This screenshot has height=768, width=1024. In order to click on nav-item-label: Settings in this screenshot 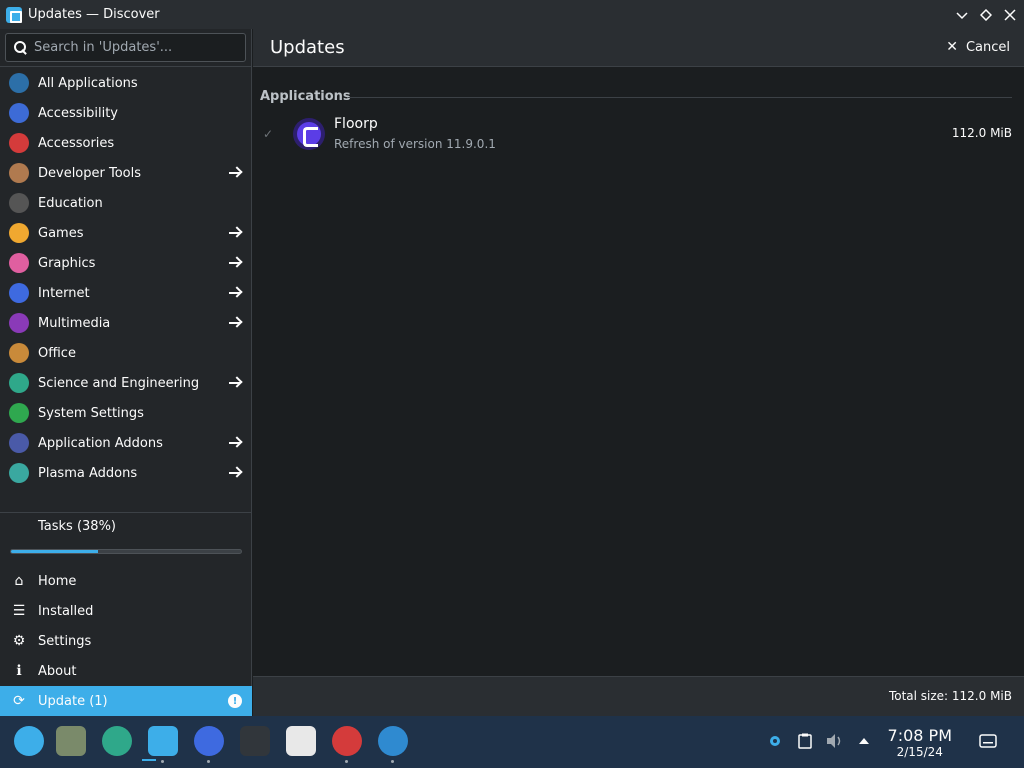, I will do `click(65, 641)`.